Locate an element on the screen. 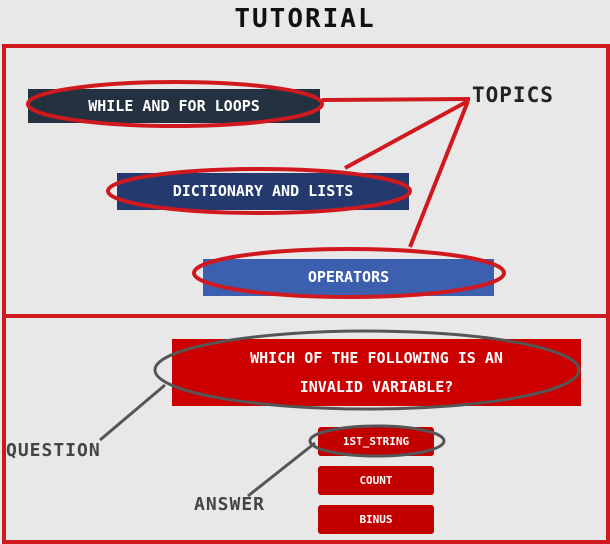 This screenshot has height=544, width=610. answer-annotation-label: ANSWER is located at coordinates (230, 504).